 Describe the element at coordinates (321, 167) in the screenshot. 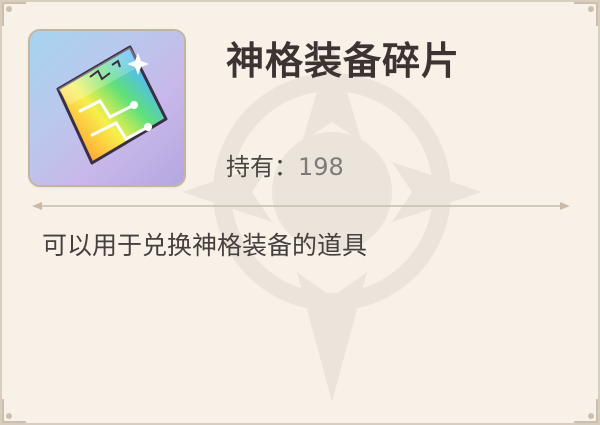

I see `owned-count: 198` at that location.